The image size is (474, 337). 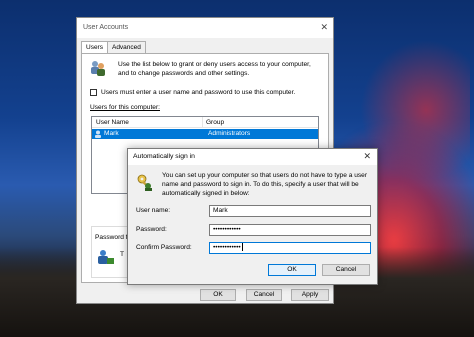 I want to click on ok-button: OK, so click(x=218, y=295).